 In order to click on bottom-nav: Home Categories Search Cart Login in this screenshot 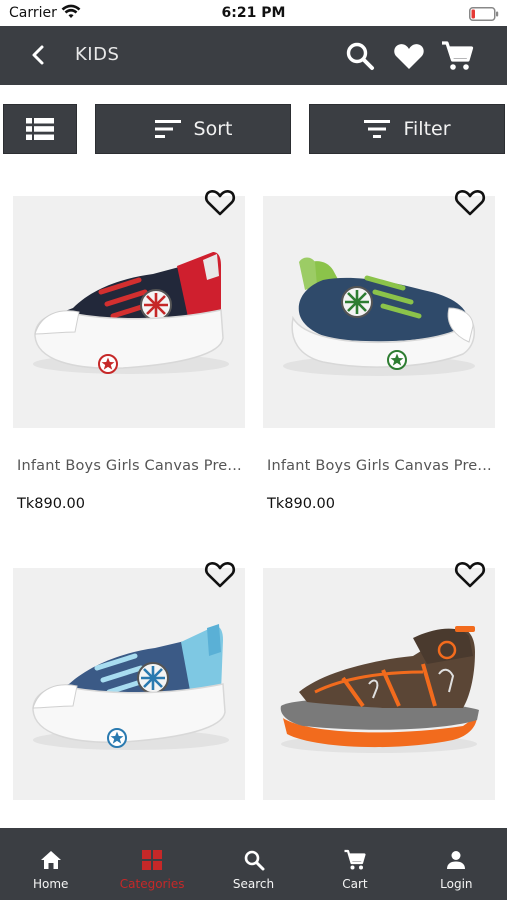, I will do `click(253, 864)`.